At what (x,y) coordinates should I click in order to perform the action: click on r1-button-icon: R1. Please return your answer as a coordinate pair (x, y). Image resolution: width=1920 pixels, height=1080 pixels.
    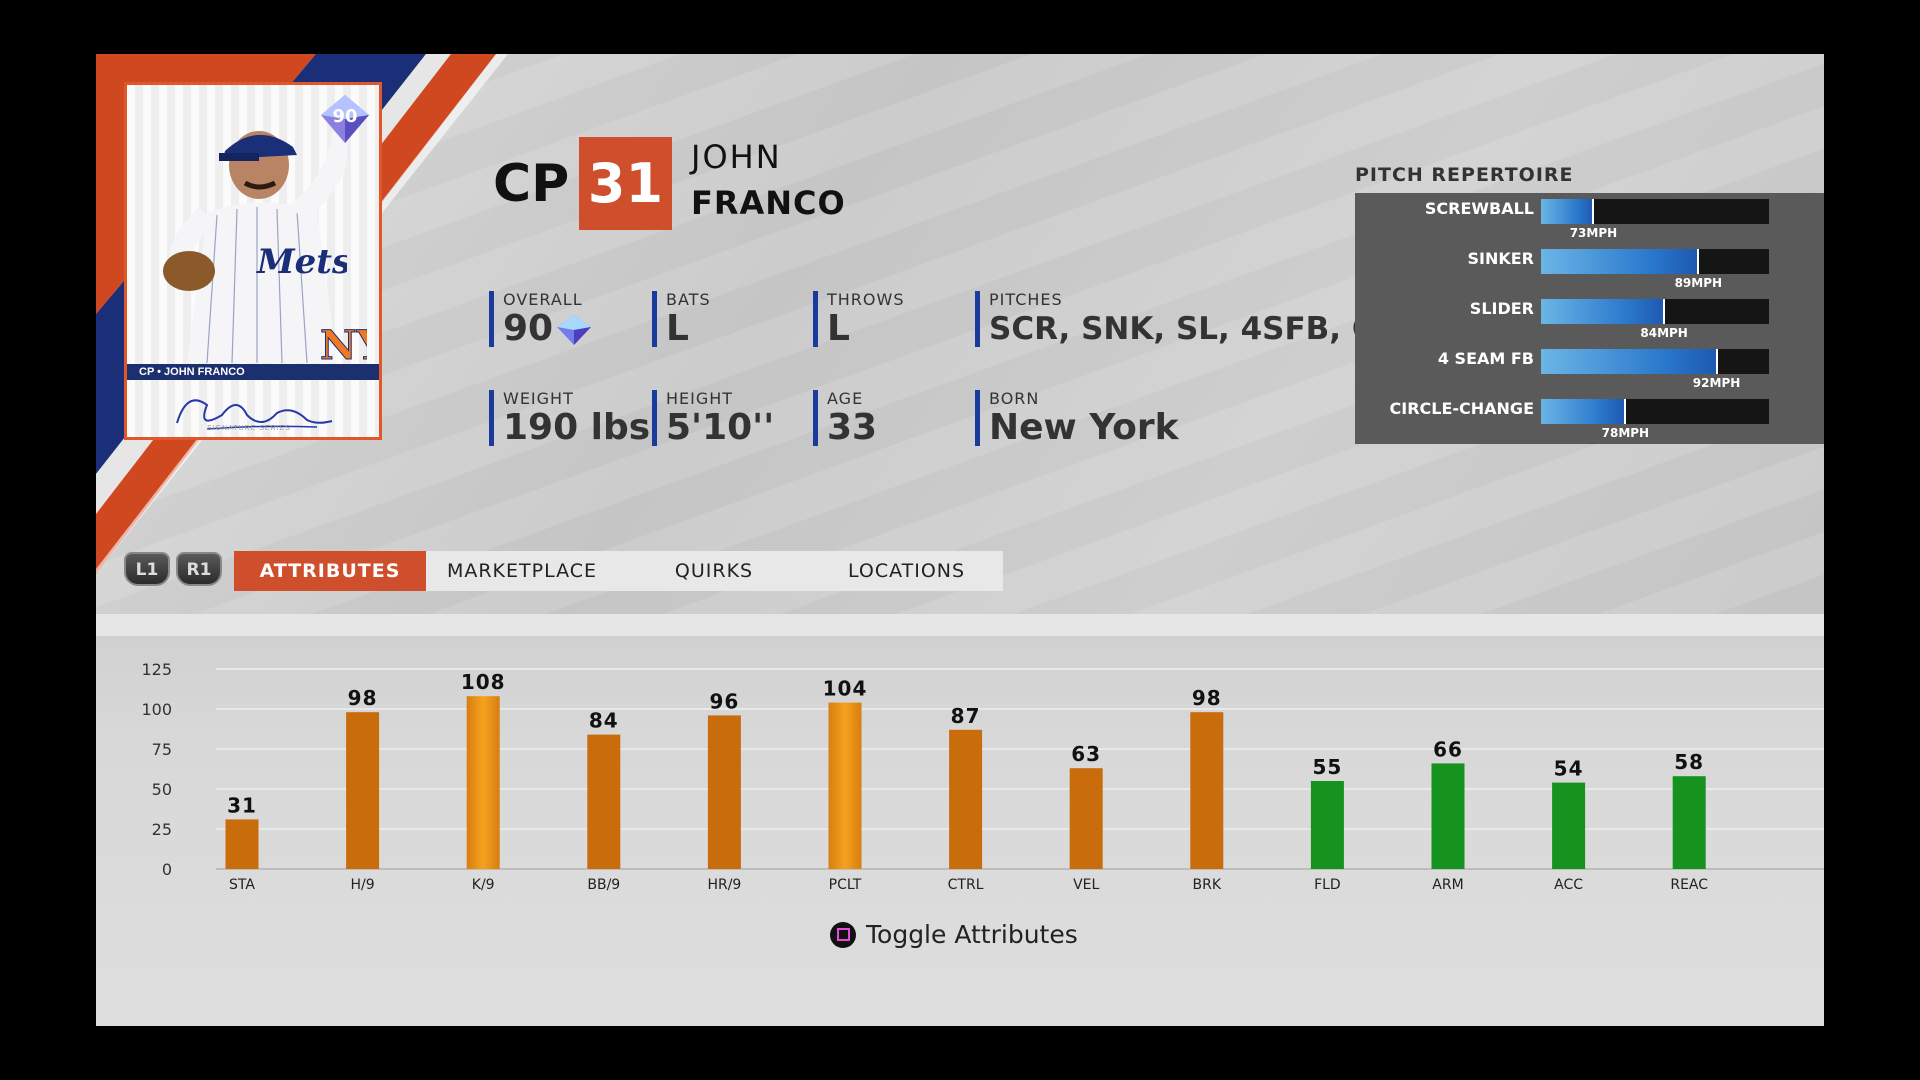
    Looking at the image, I should click on (199, 569).